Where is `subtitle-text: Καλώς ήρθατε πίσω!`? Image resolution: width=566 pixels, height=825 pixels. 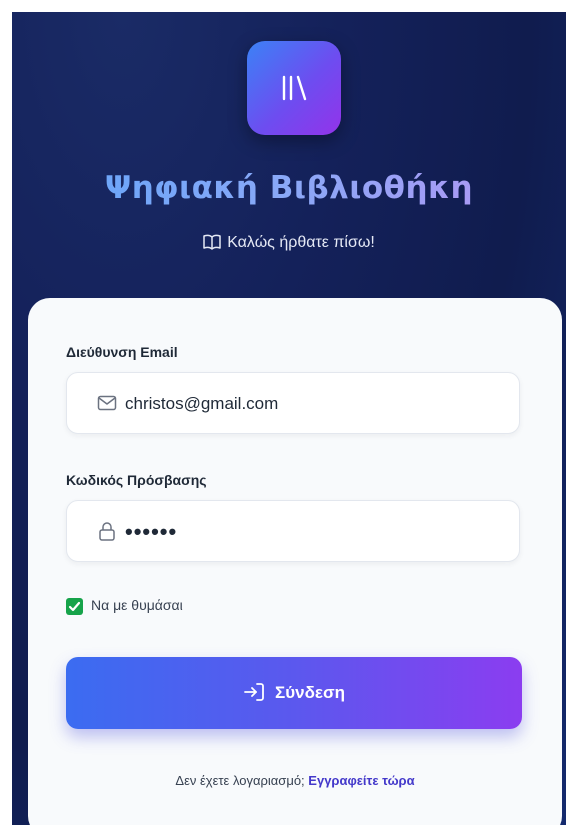
subtitle-text: Καλώς ήρθατε πίσω! is located at coordinates (301, 242).